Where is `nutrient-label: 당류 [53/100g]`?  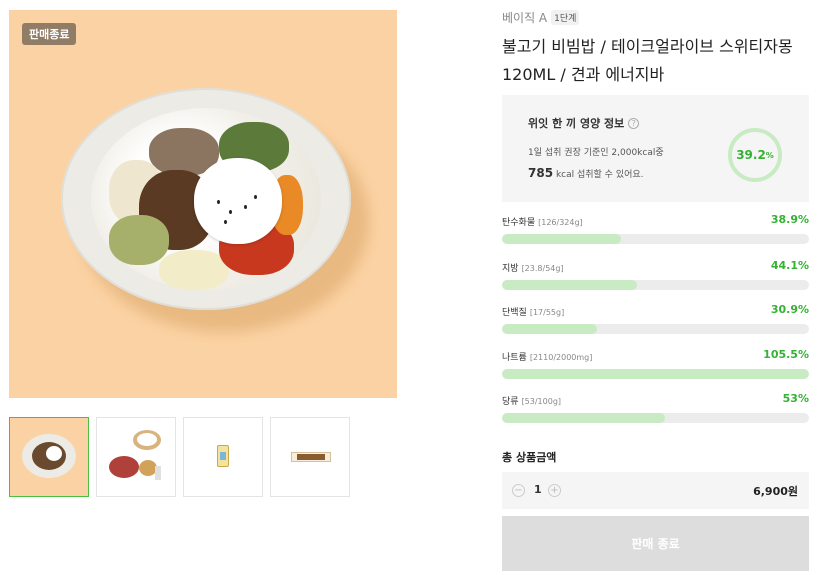 nutrient-label: 당류 [53/100g] is located at coordinates (531, 400).